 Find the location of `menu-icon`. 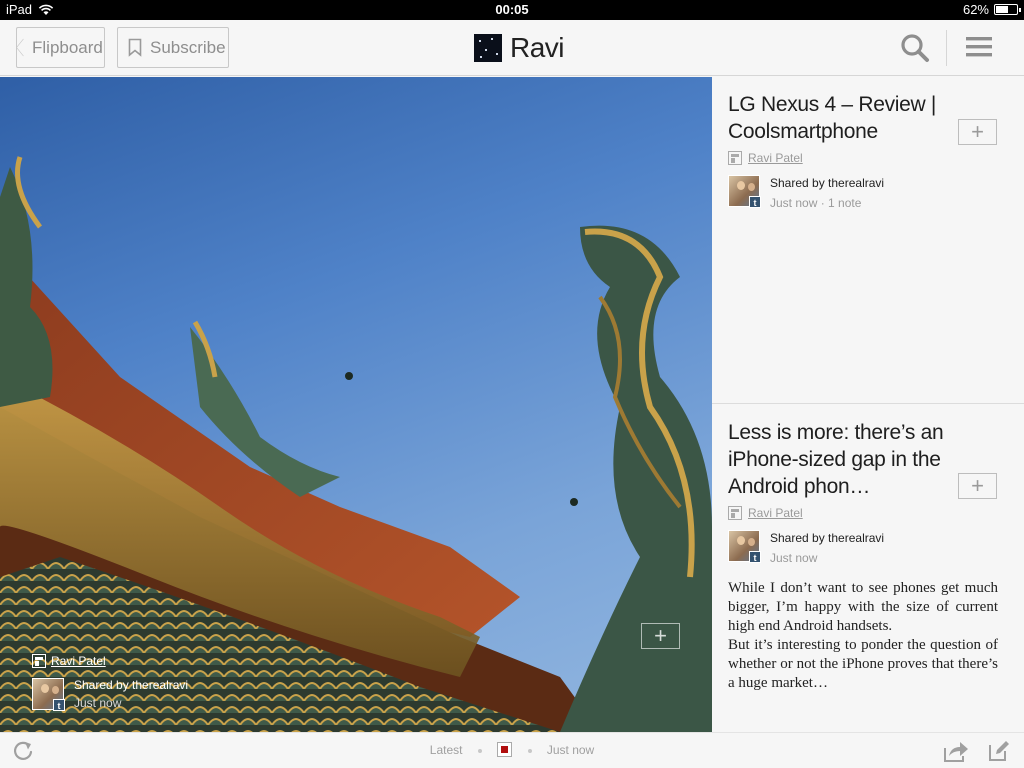

menu-icon is located at coordinates (979, 47).